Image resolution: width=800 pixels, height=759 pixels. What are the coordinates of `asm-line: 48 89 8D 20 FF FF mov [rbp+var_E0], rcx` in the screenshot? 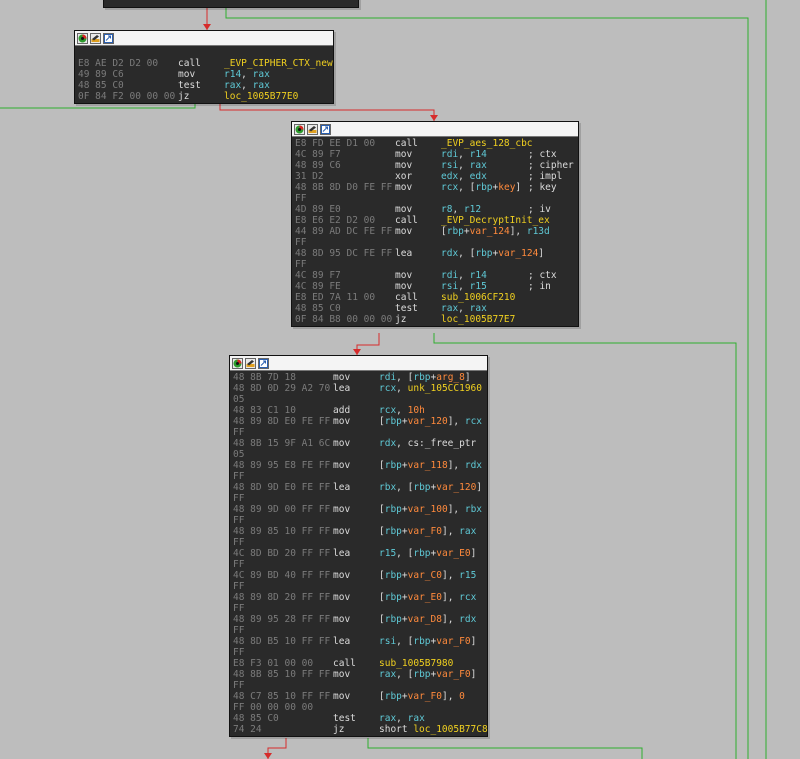 It's located at (358, 597).